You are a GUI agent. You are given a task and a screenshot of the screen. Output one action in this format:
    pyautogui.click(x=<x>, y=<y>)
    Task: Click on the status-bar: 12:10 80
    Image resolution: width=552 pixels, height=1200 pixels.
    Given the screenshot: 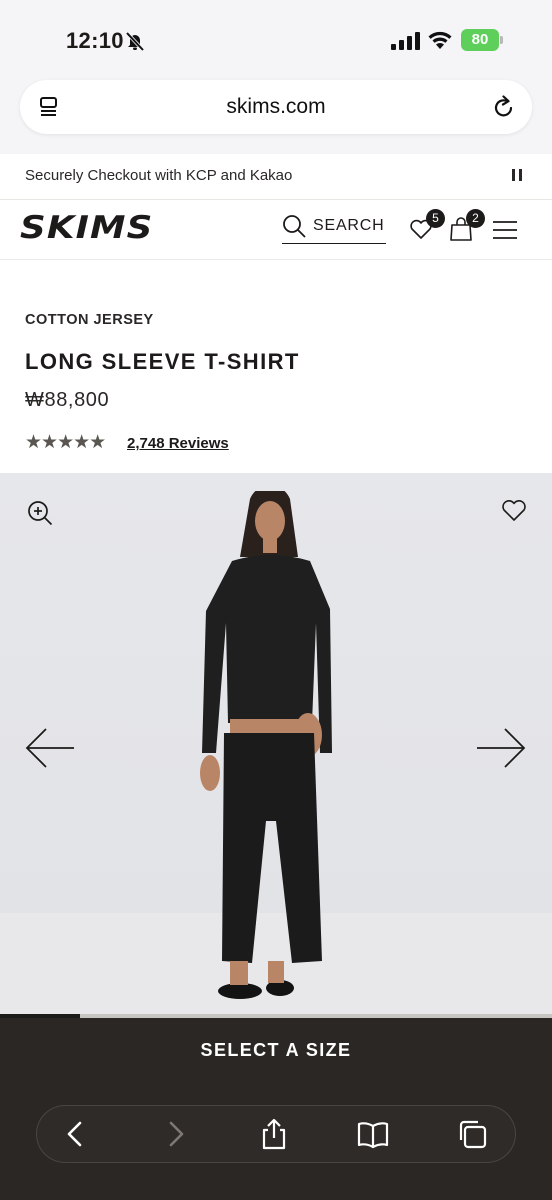 What is the action you would take?
    pyautogui.click(x=276, y=40)
    